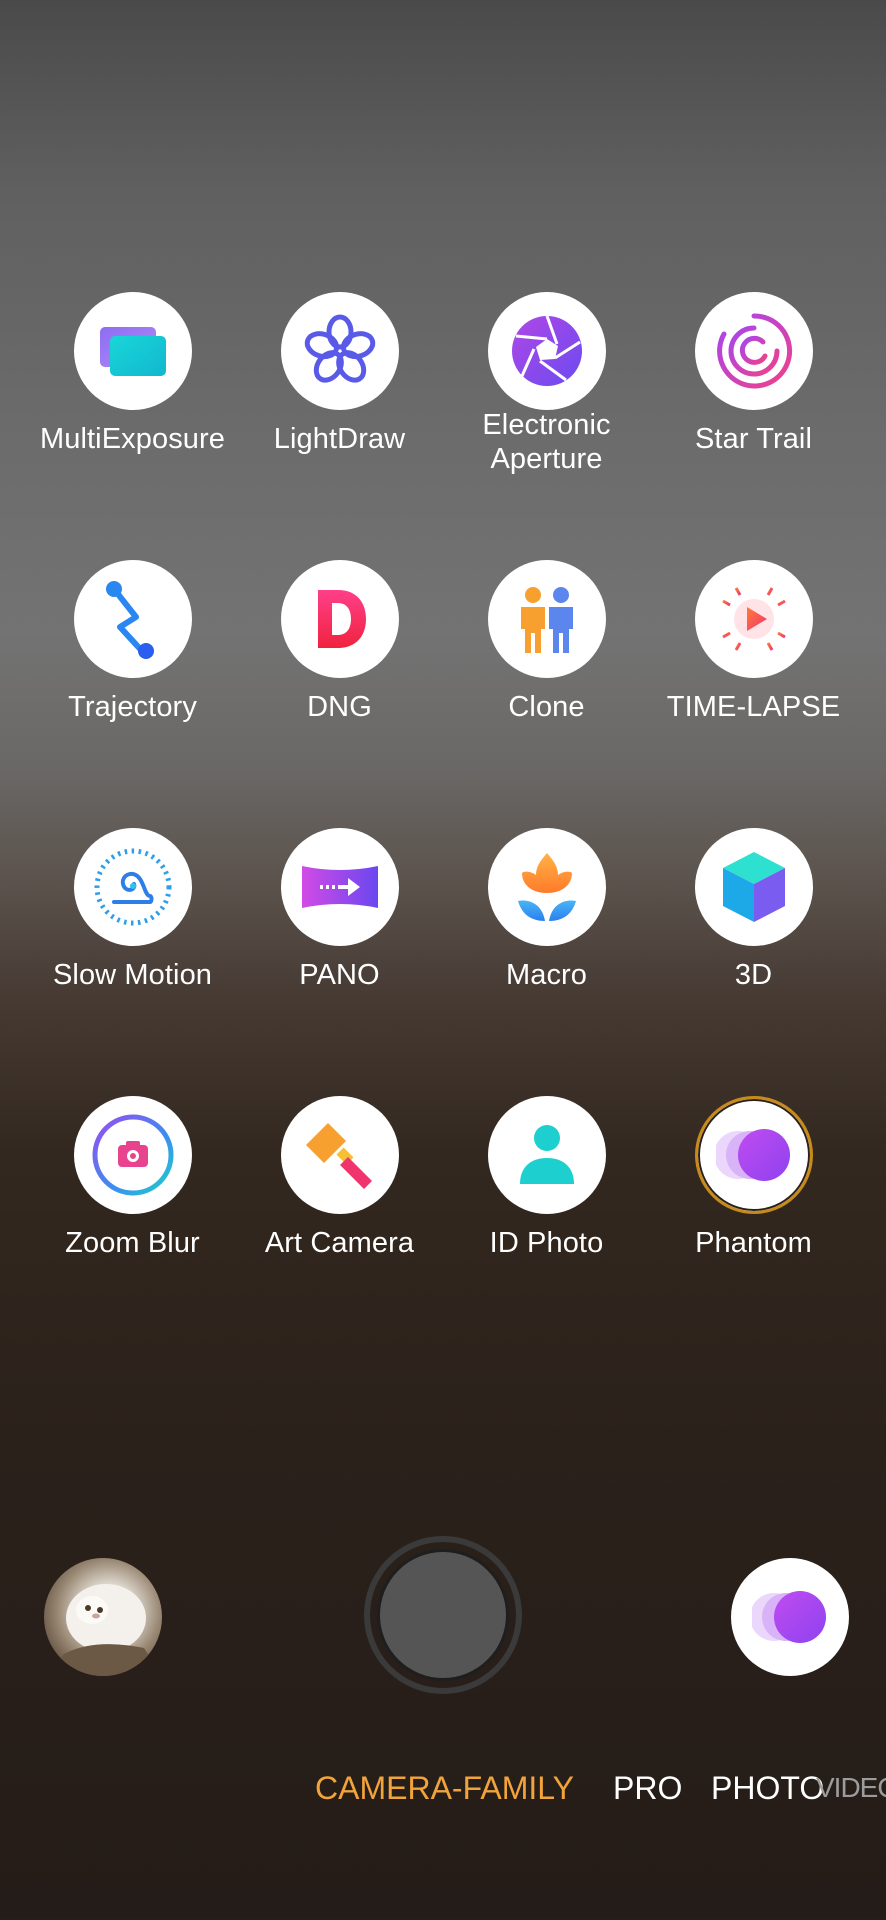 This screenshot has height=1920, width=886. Describe the element at coordinates (132, 439) in the screenshot. I see `mode-label: MultiExposure` at that location.